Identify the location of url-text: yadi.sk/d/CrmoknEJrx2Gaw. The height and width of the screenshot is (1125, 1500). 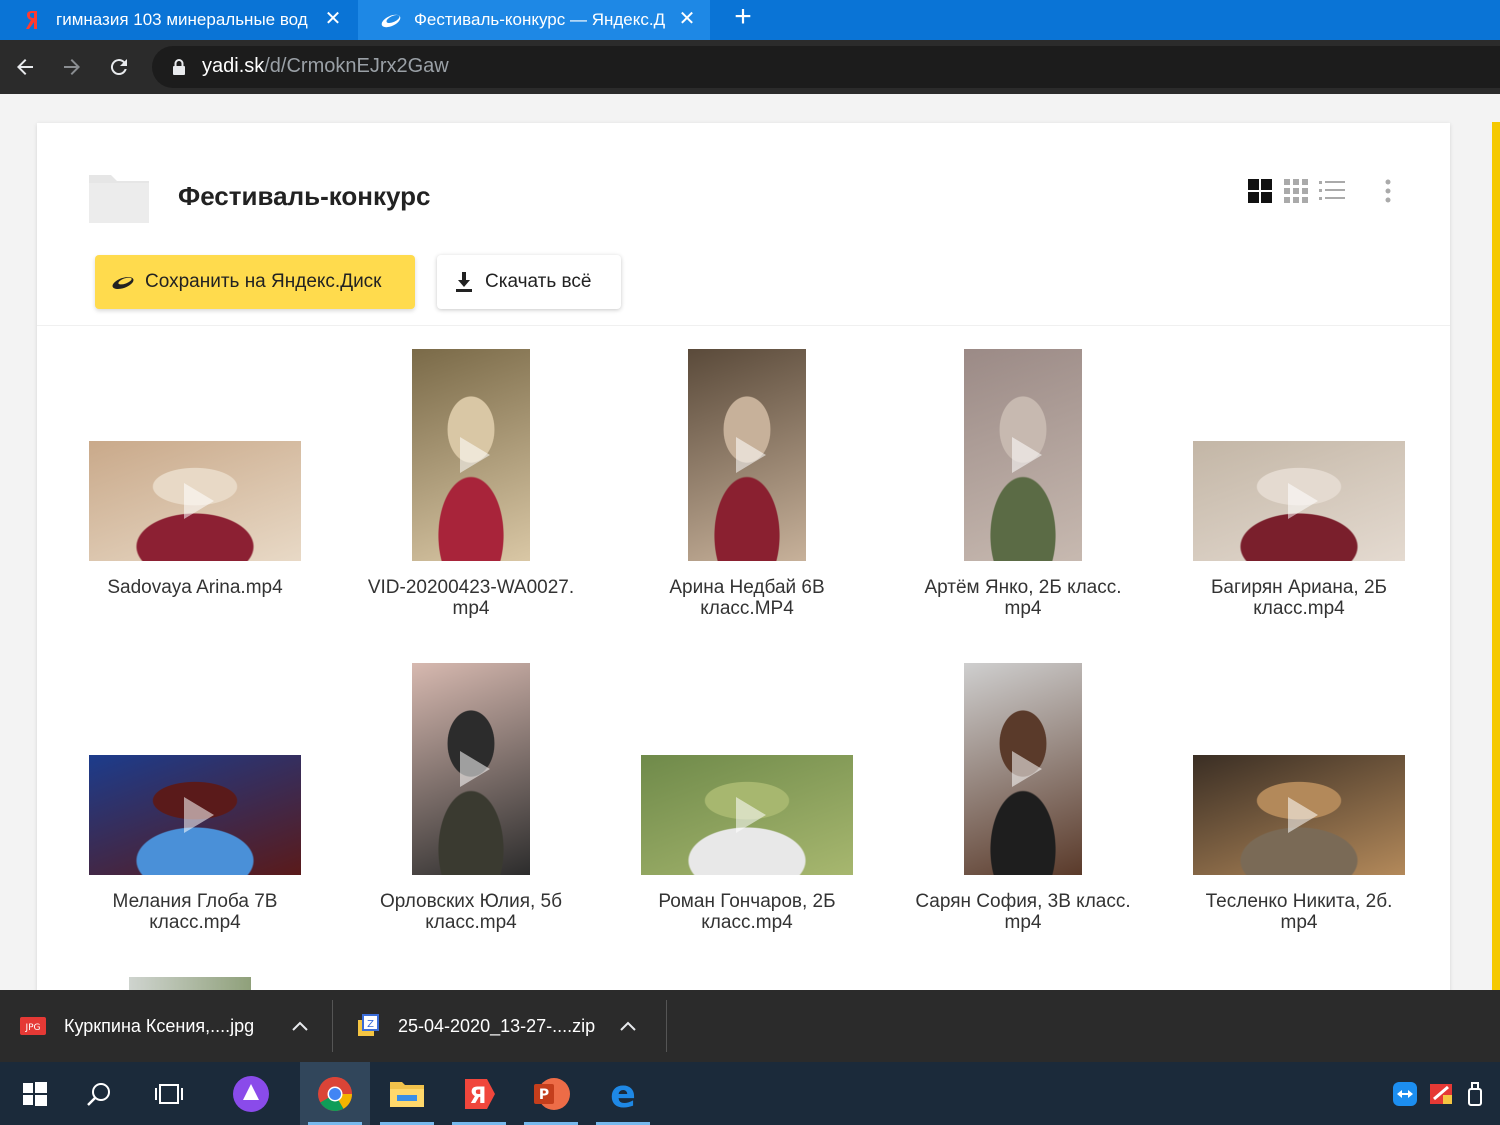
(325, 66).